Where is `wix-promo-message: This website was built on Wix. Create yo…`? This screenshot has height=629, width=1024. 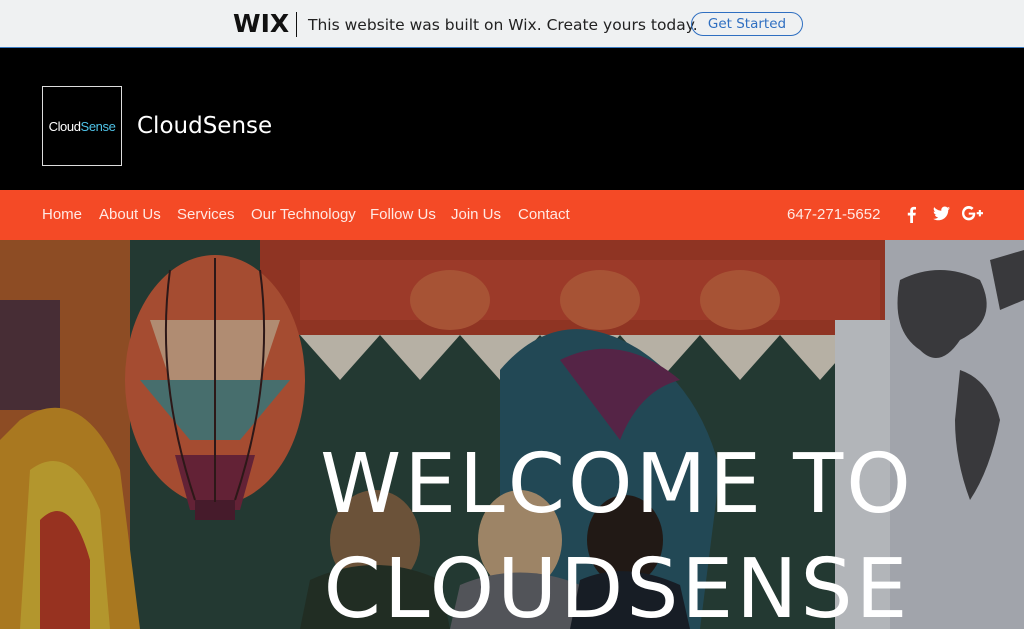
wix-promo-message: This website was built on Wix. Create yo… is located at coordinates (503, 25).